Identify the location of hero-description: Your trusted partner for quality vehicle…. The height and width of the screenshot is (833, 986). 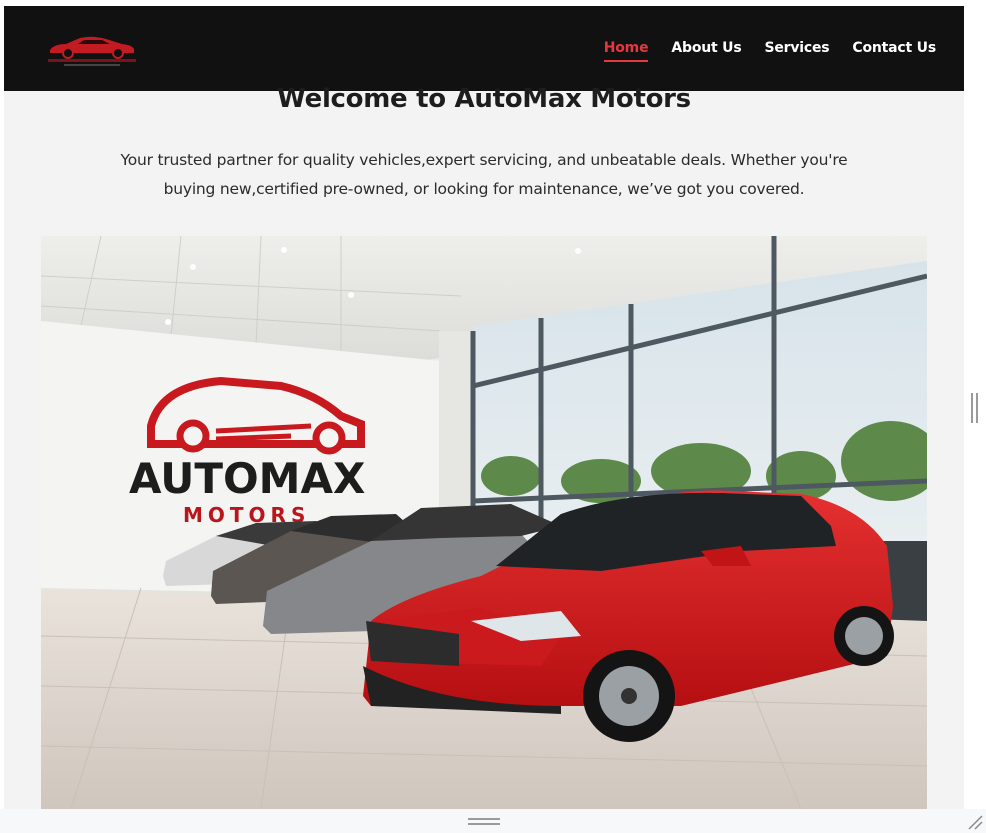
(484, 174).